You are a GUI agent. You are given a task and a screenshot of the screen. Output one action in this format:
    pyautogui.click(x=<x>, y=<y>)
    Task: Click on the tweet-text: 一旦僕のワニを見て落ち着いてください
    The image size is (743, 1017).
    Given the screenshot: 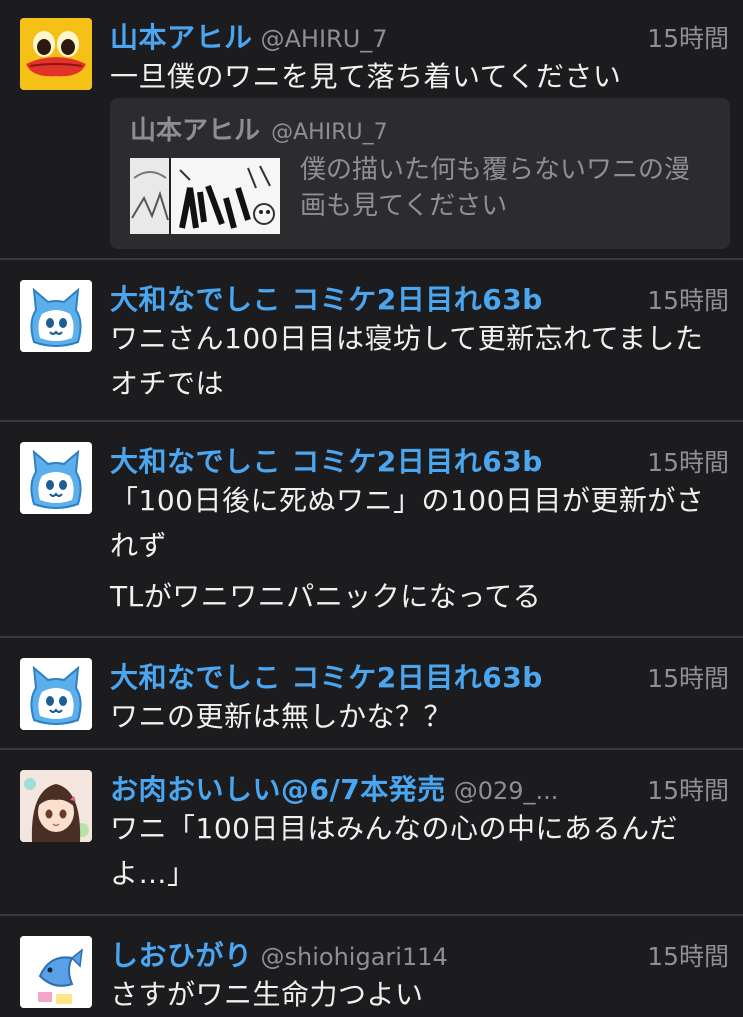 What is the action you would take?
    pyautogui.click(x=366, y=76)
    